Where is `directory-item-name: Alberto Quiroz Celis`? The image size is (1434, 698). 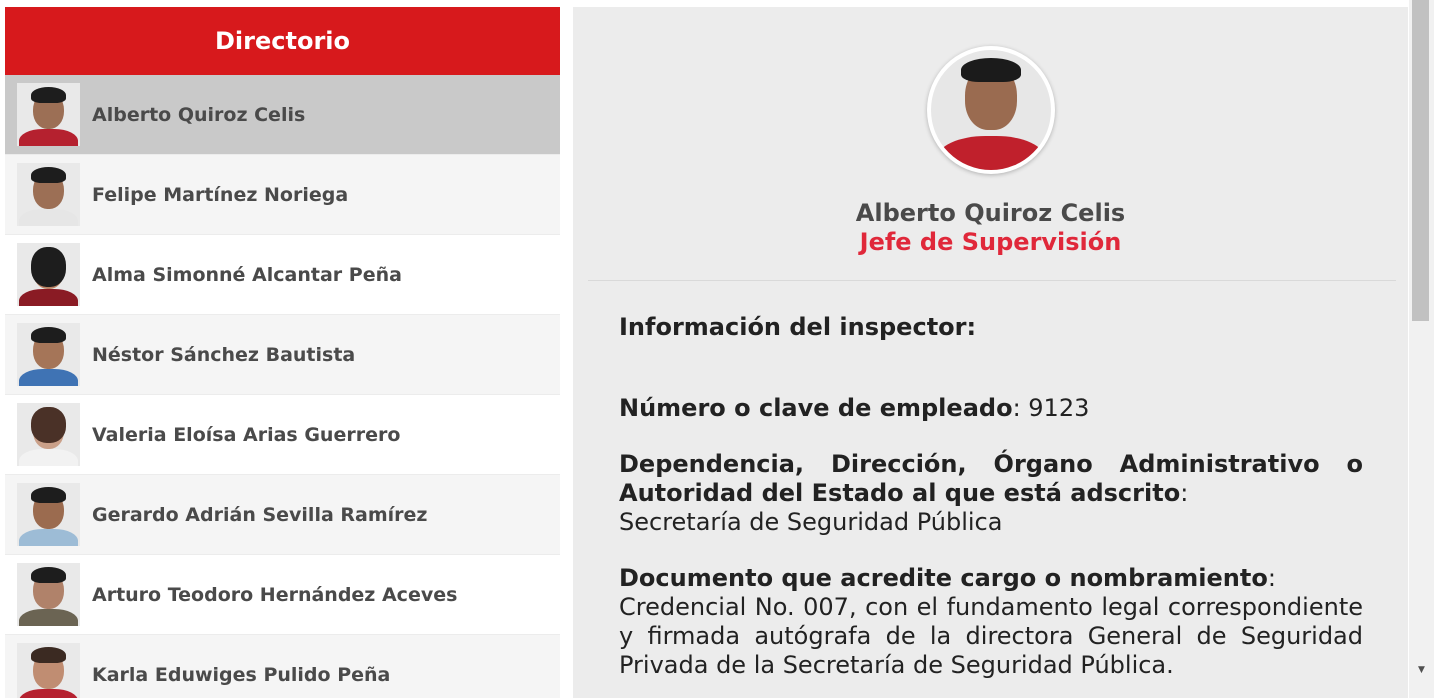
directory-item-name: Alberto Quiroz Celis is located at coordinates (199, 114).